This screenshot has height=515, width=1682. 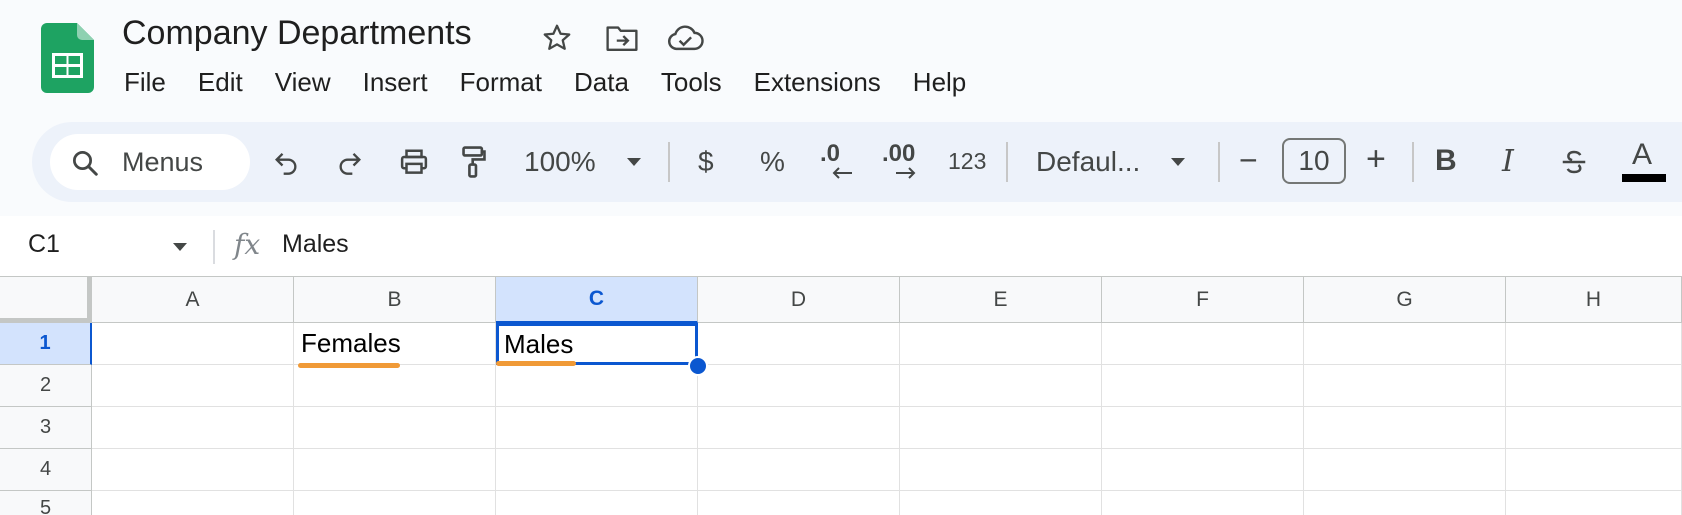 I want to click on cell-a5, so click(x=193, y=503).